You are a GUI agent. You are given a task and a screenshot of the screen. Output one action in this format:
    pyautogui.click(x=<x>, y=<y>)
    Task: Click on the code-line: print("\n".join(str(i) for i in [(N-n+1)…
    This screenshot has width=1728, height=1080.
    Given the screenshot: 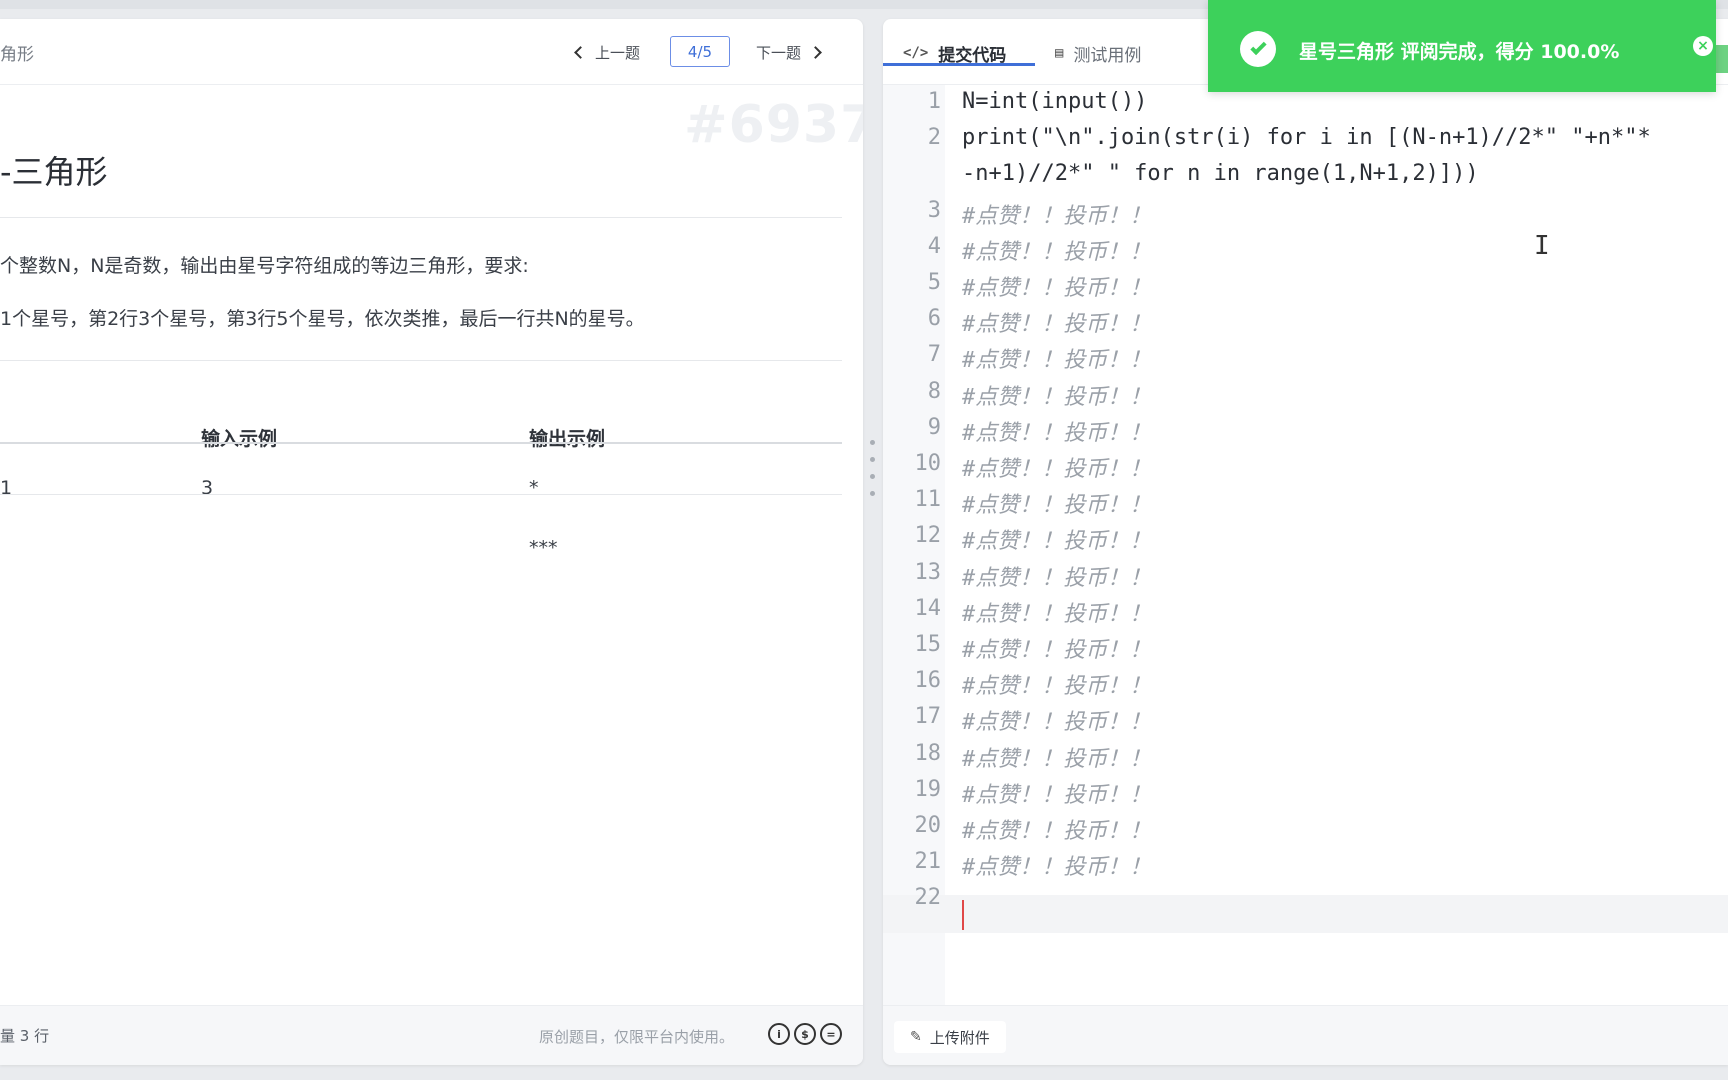 What is the action you would take?
    pyautogui.click(x=1306, y=138)
    